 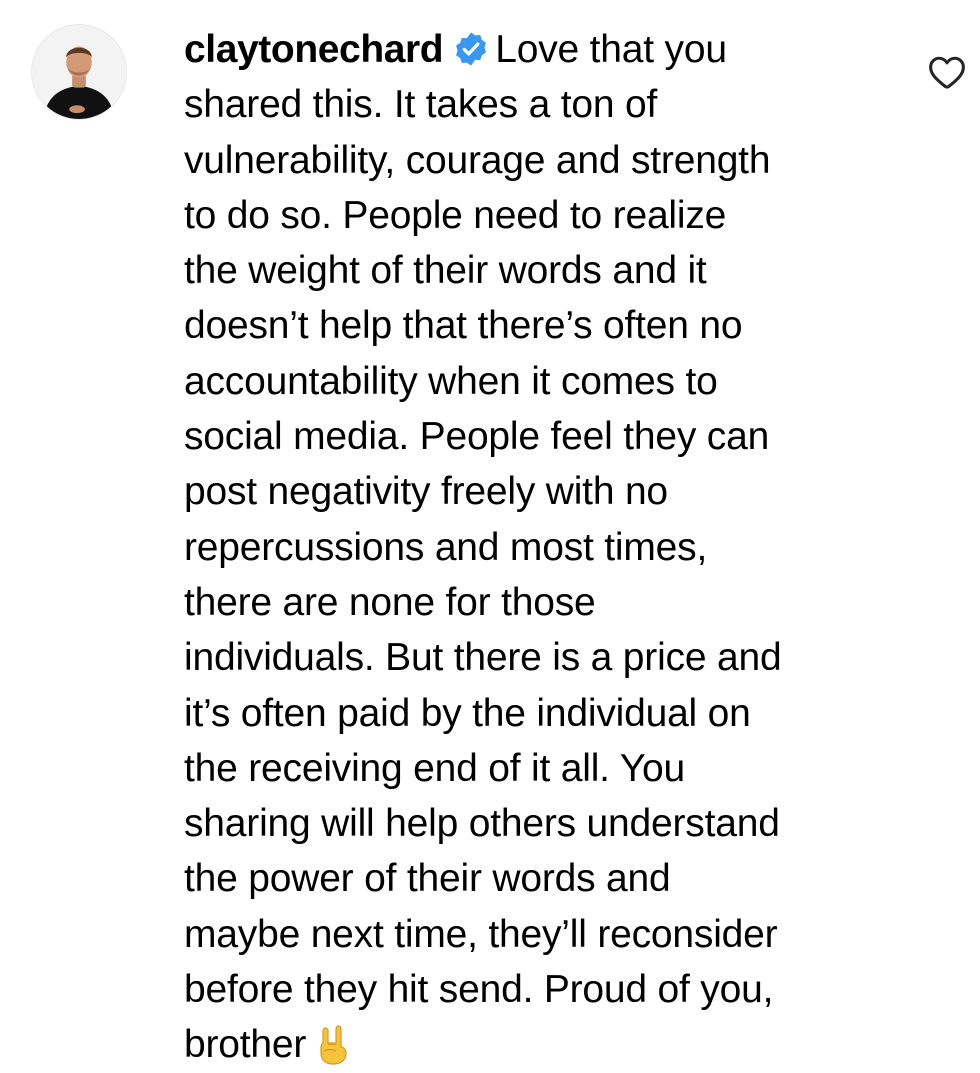 I want to click on avatar, so click(x=79, y=72).